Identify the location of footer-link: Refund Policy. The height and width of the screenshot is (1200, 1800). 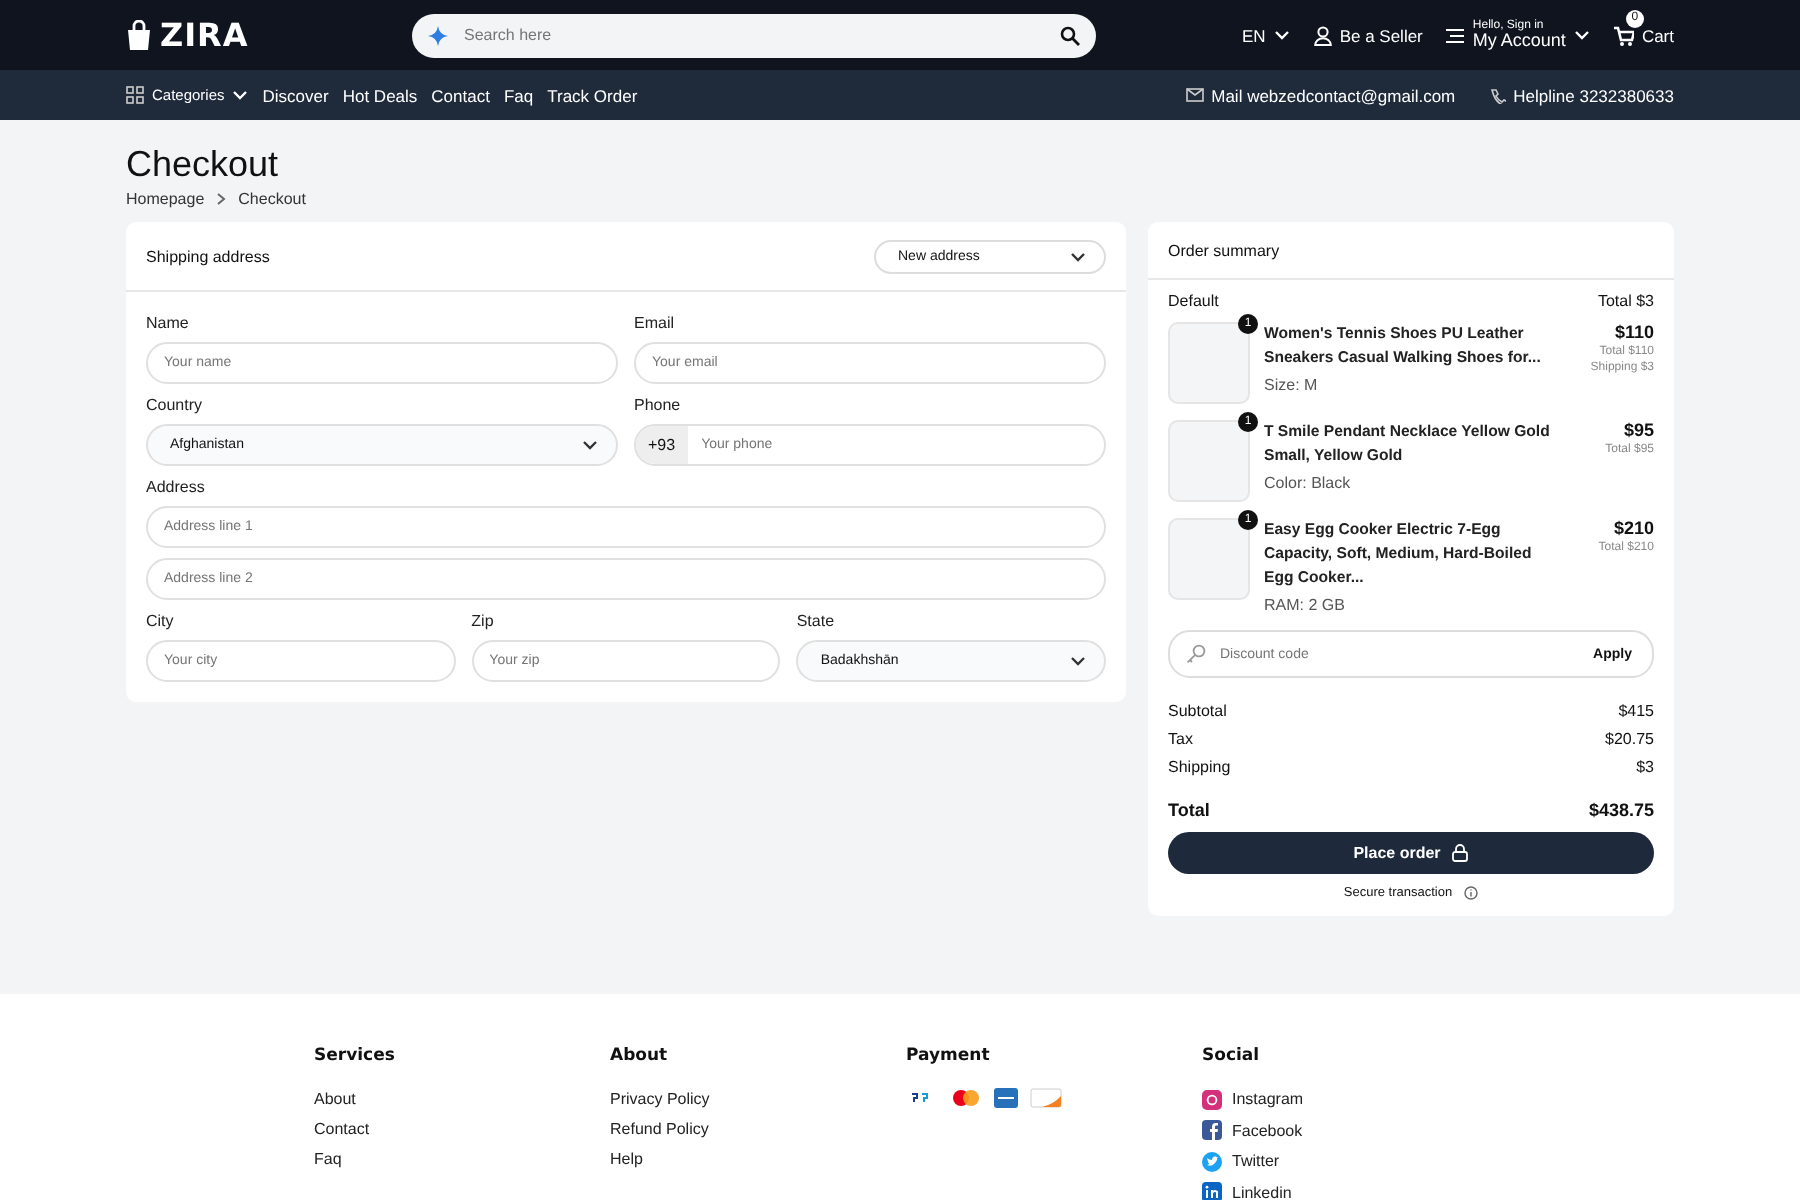
(758, 1129).